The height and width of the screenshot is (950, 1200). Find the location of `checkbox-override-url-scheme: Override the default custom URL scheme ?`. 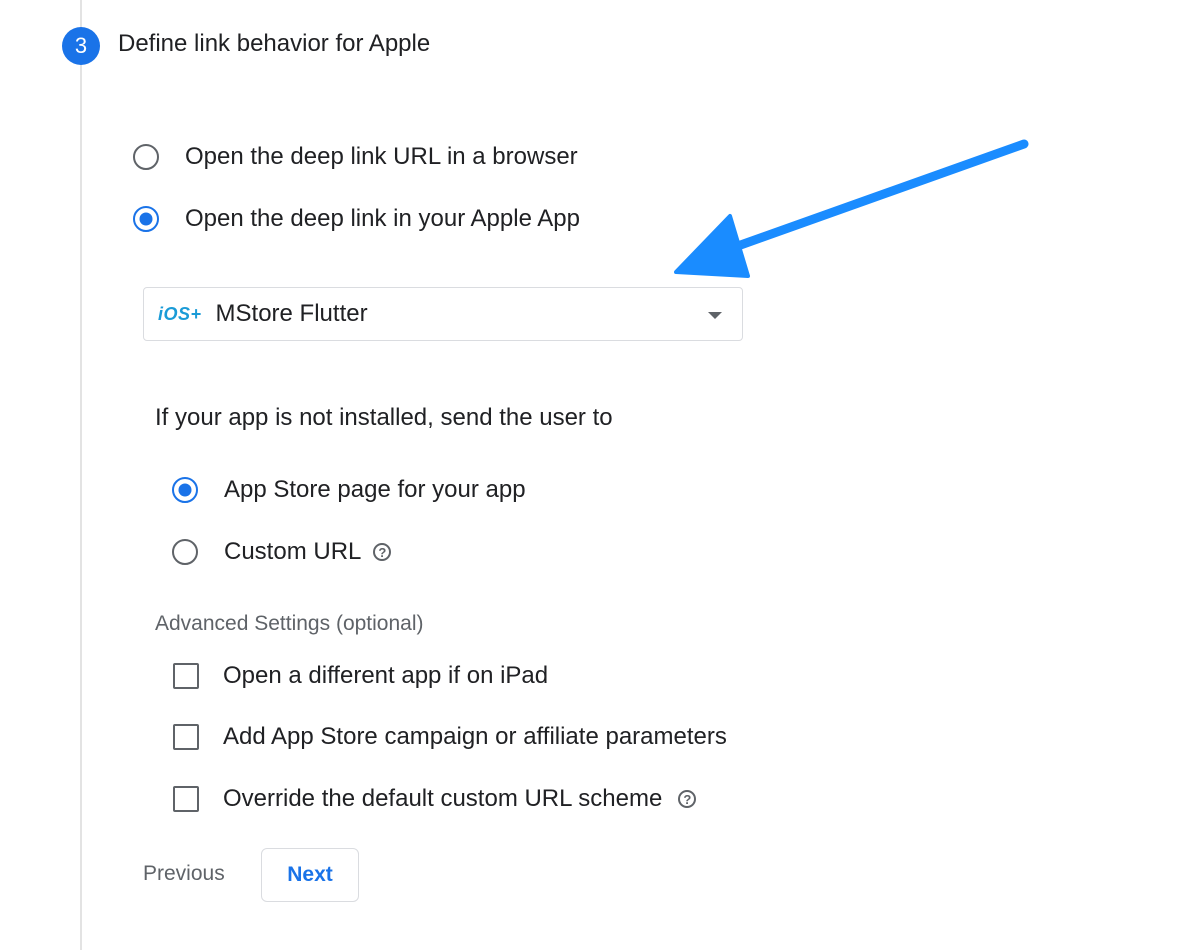

checkbox-override-url-scheme: Override the default custom URL scheme ? is located at coordinates (435, 799).